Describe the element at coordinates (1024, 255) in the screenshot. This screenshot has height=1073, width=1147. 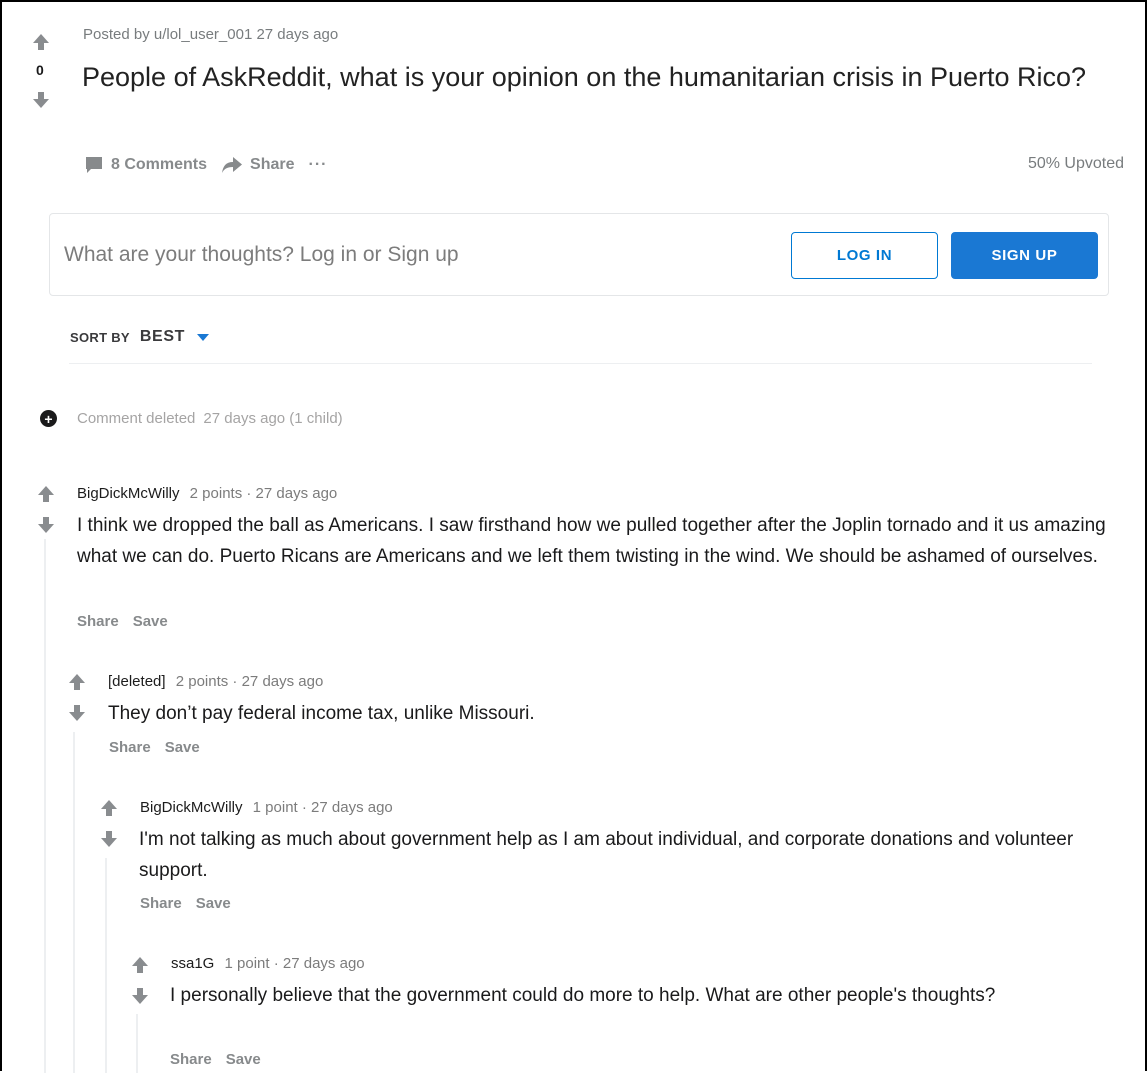
I see `sign-up-button: SIGN UP` at that location.